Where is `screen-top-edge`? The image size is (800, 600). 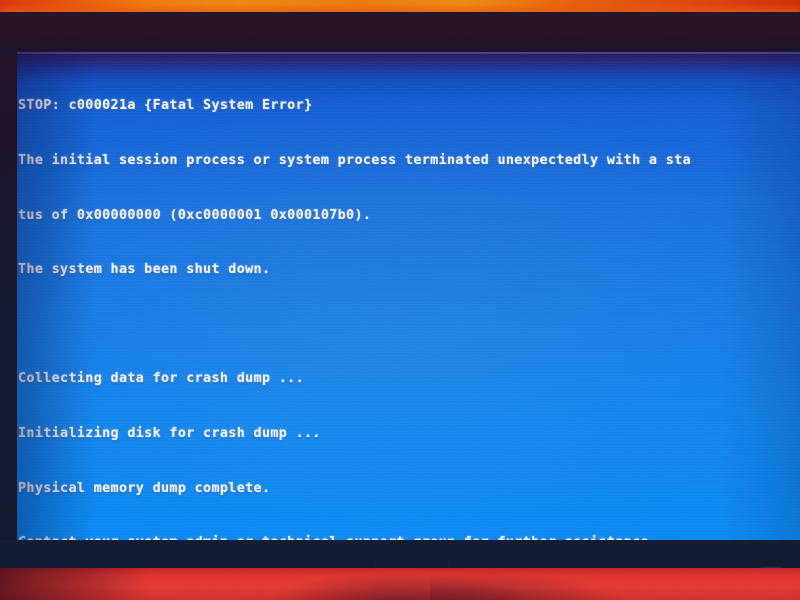
screen-top-edge is located at coordinates (408, 53).